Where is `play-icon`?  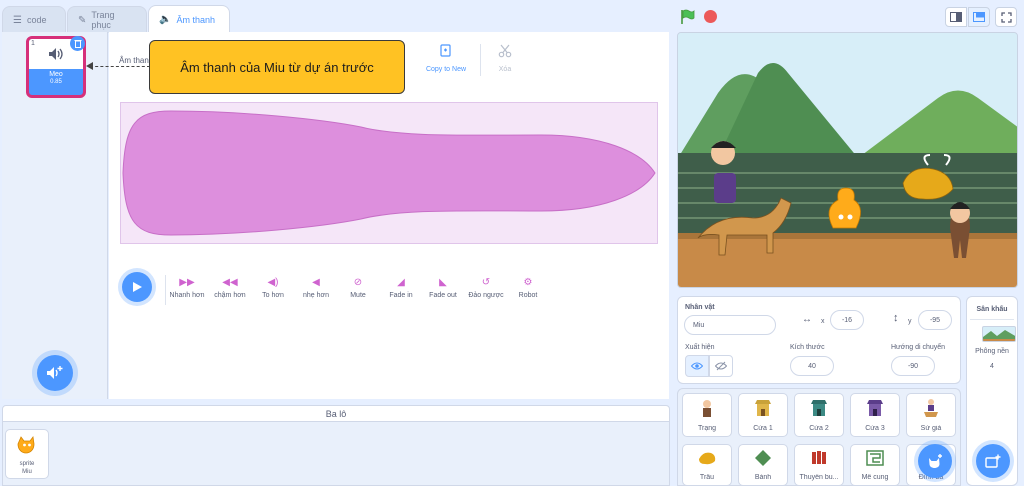 play-icon is located at coordinates (137, 287).